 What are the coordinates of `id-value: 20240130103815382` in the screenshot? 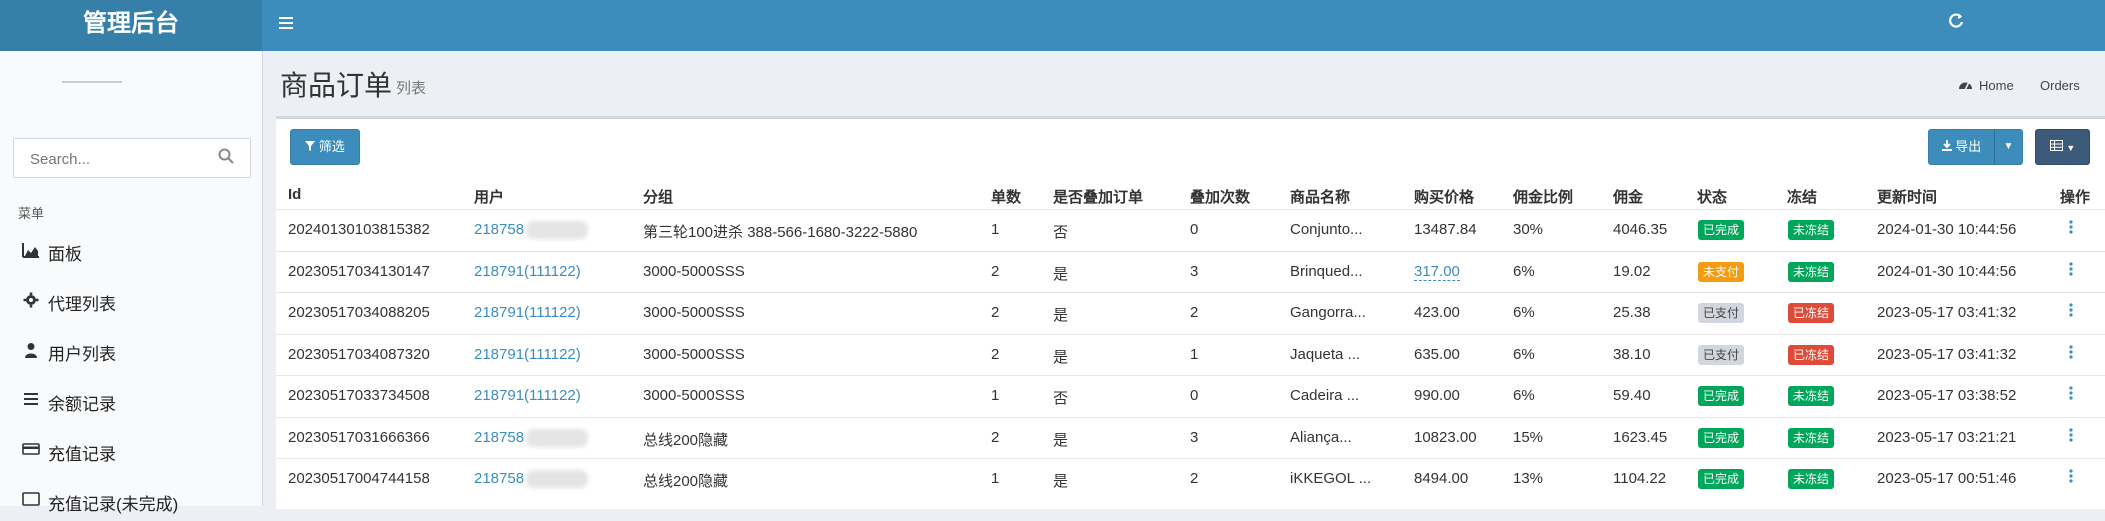 It's located at (359, 229).